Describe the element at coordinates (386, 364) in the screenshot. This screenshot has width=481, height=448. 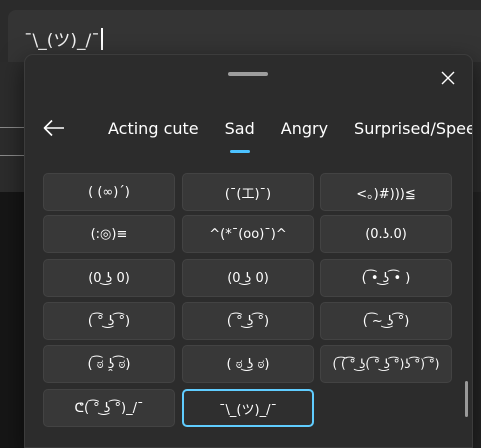
I see `kaomoji-item: ( ͡( ͡° ͜ʖ( ͡° ͜ʖ ͡°)ʖ ͡°) ͡°)` at that location.